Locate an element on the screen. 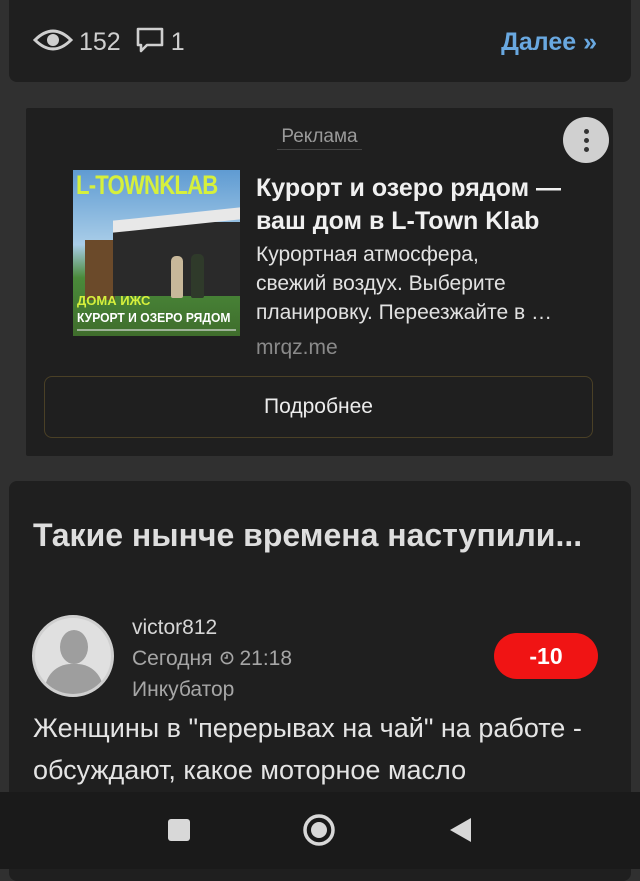 This screenshot has height=881, width=640. author-name: victor812 is located at coordinates (174, 628).